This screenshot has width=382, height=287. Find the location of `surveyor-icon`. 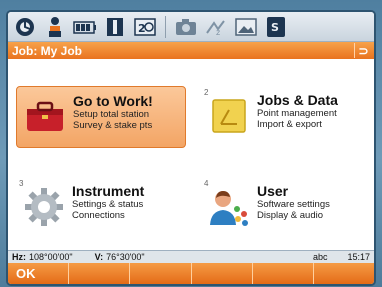

surveyor-icon is located at coordinates (55, 27).